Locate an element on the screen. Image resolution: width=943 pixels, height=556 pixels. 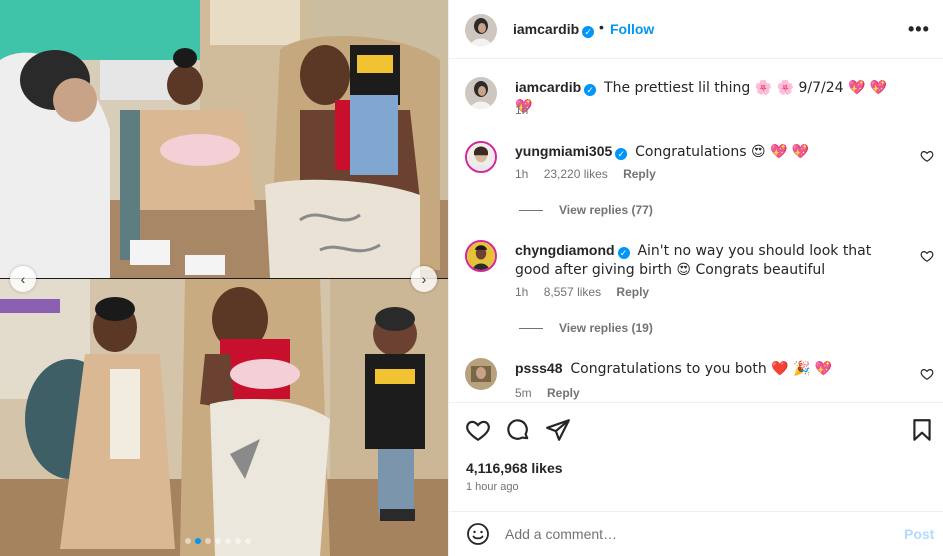
comment-body: Congratulations 😍 💖 💖 is located at coordinates (722, 152).